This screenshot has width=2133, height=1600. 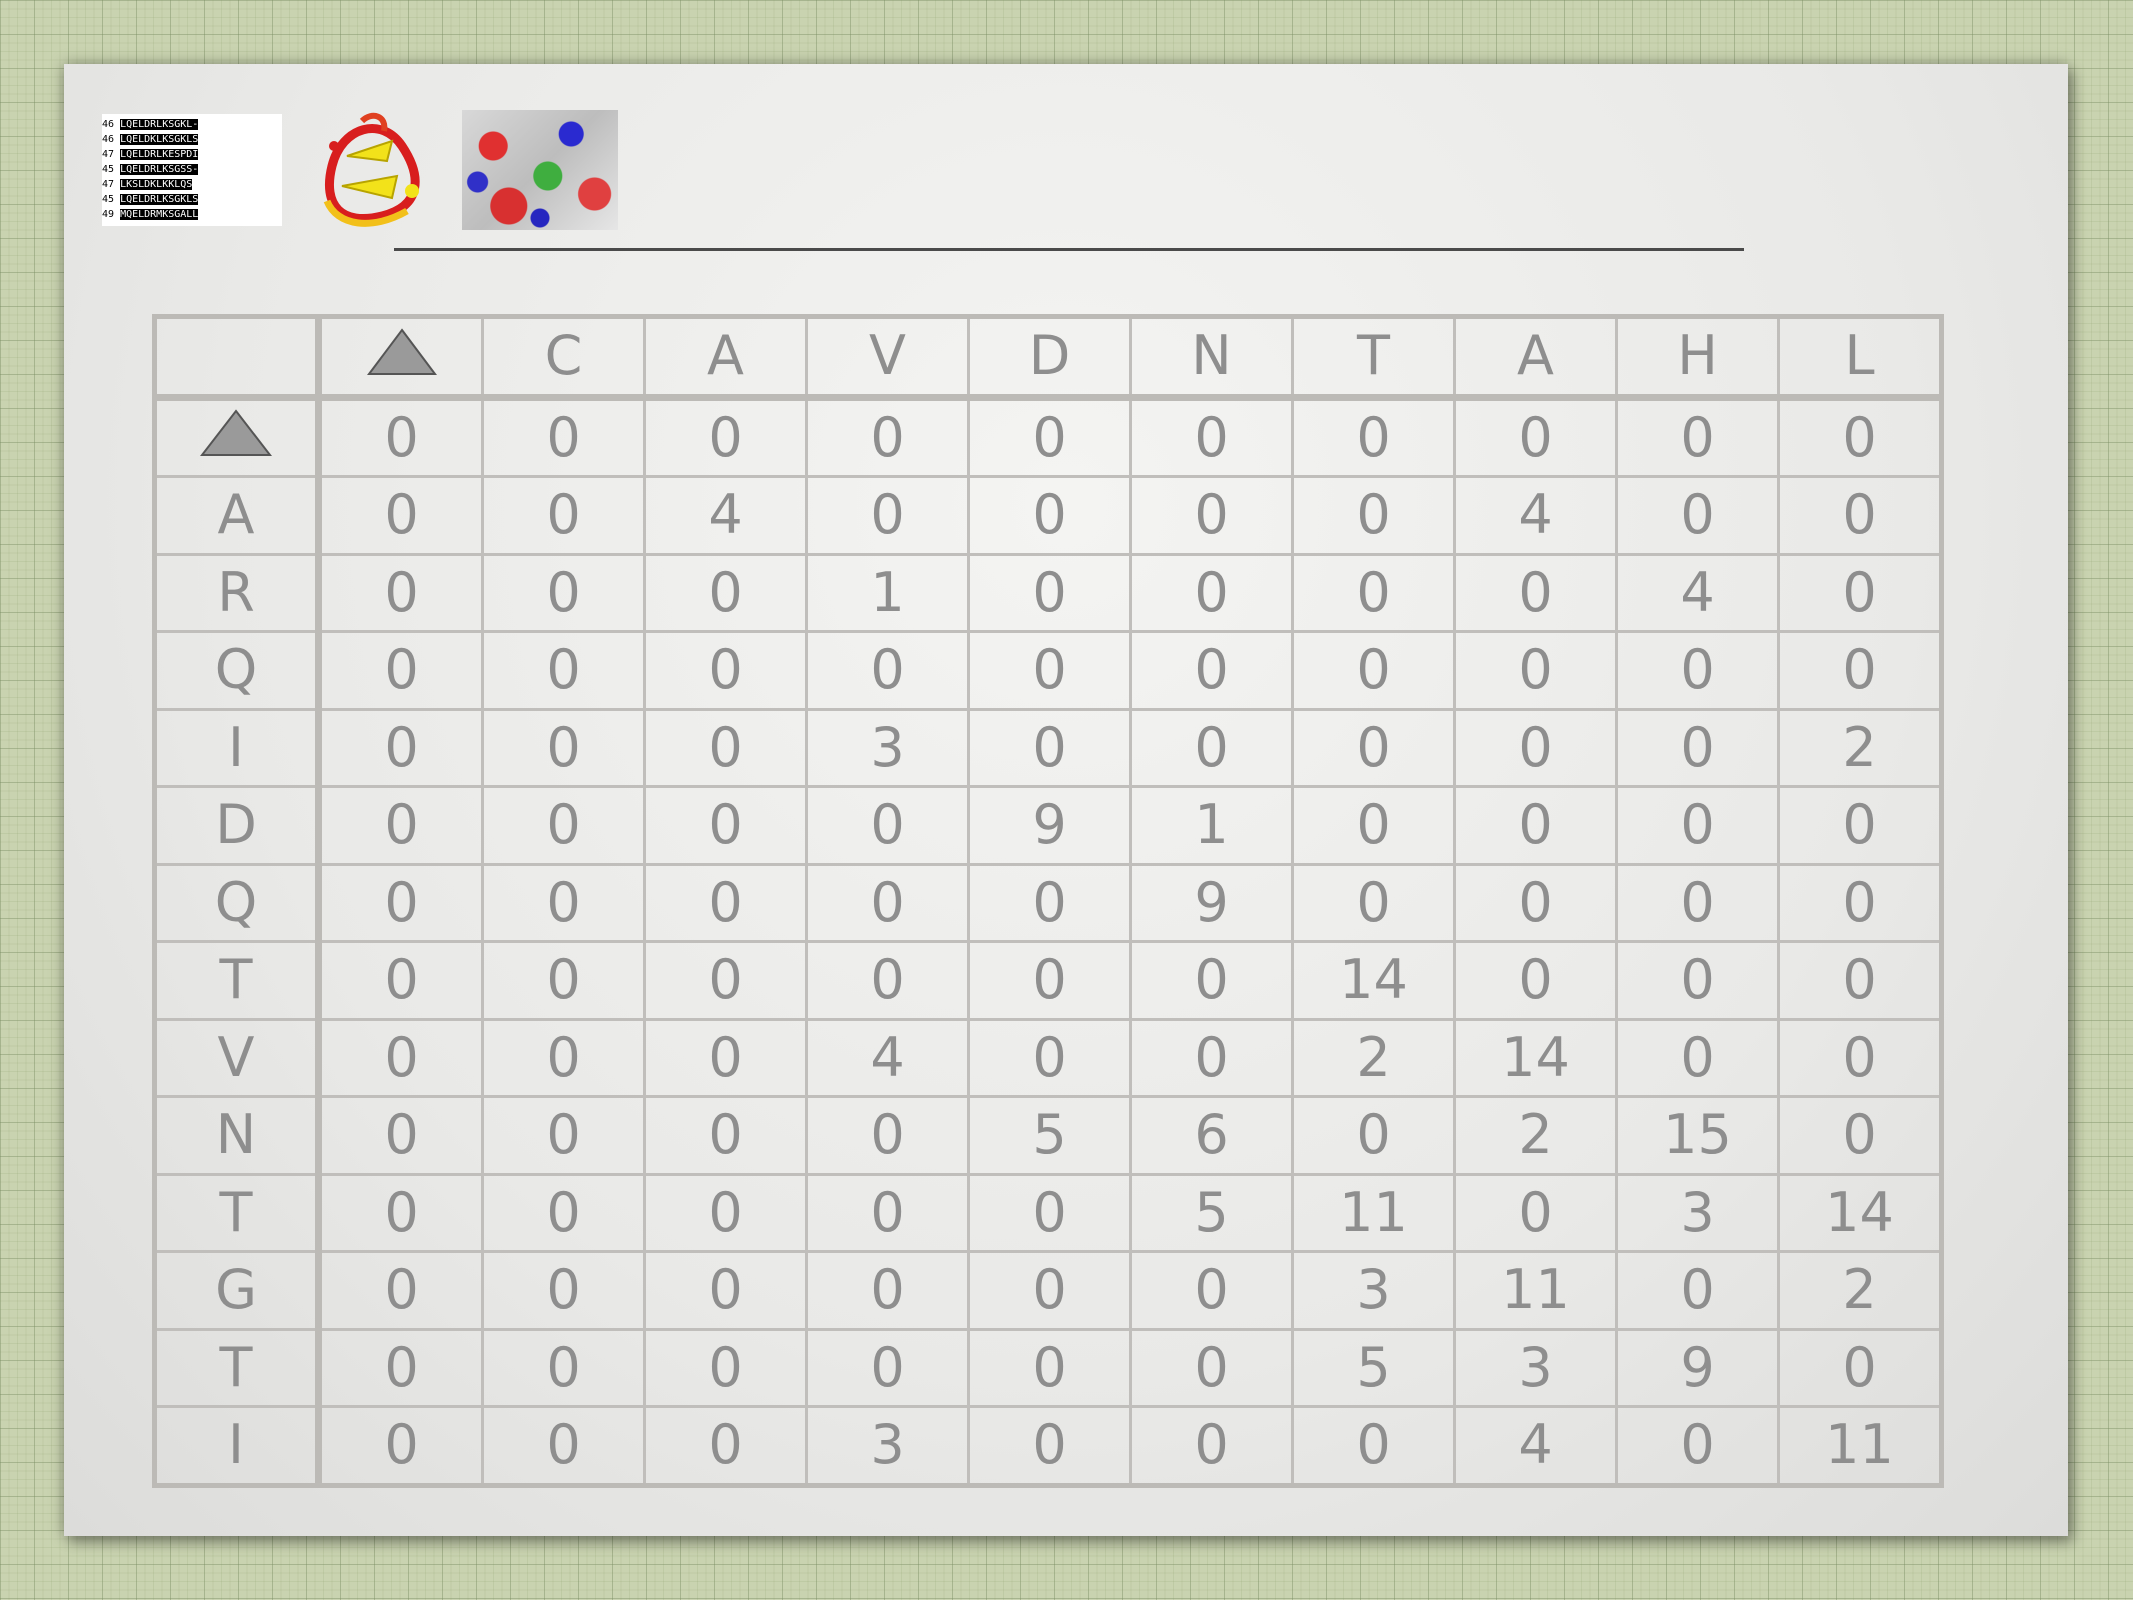 I want to click on matrix-row: Q0000000000, so click(x=1048, y=670).